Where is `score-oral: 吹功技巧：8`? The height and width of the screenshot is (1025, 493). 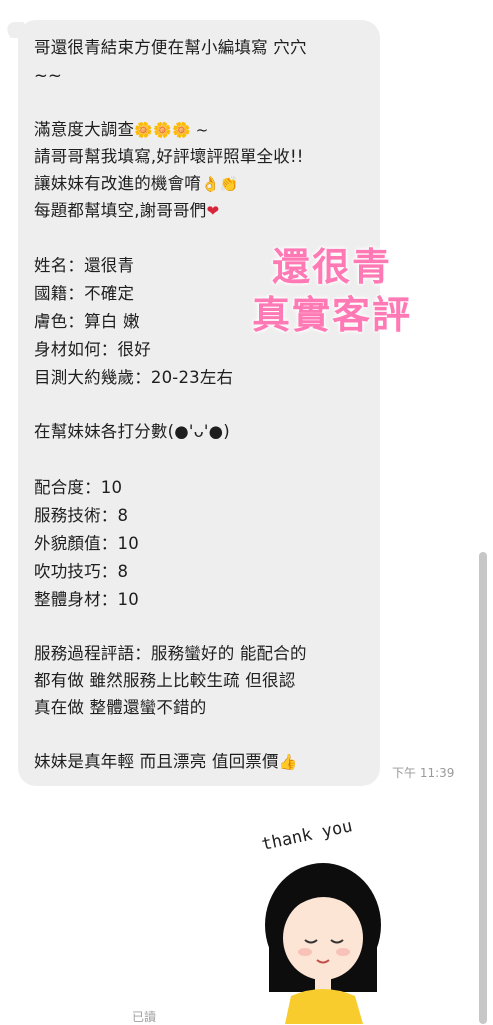 score-oral: 吹功技巧：8 is located at coordinates (81, 571).